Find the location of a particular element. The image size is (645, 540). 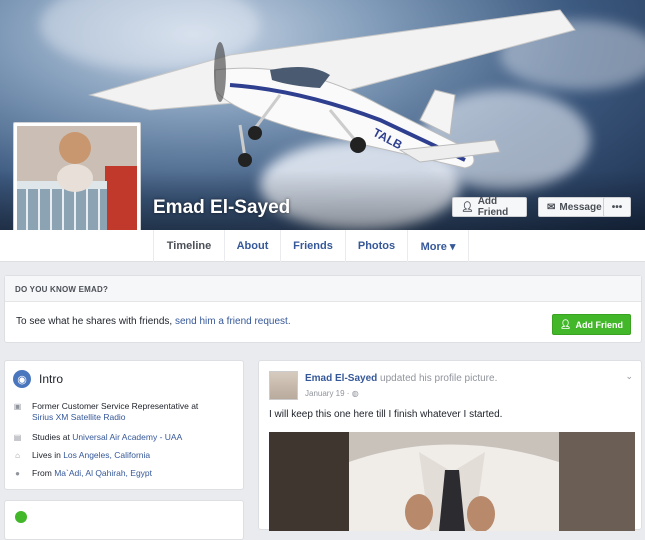

location-pin-icon: ● is located at coordinates (17, 473).